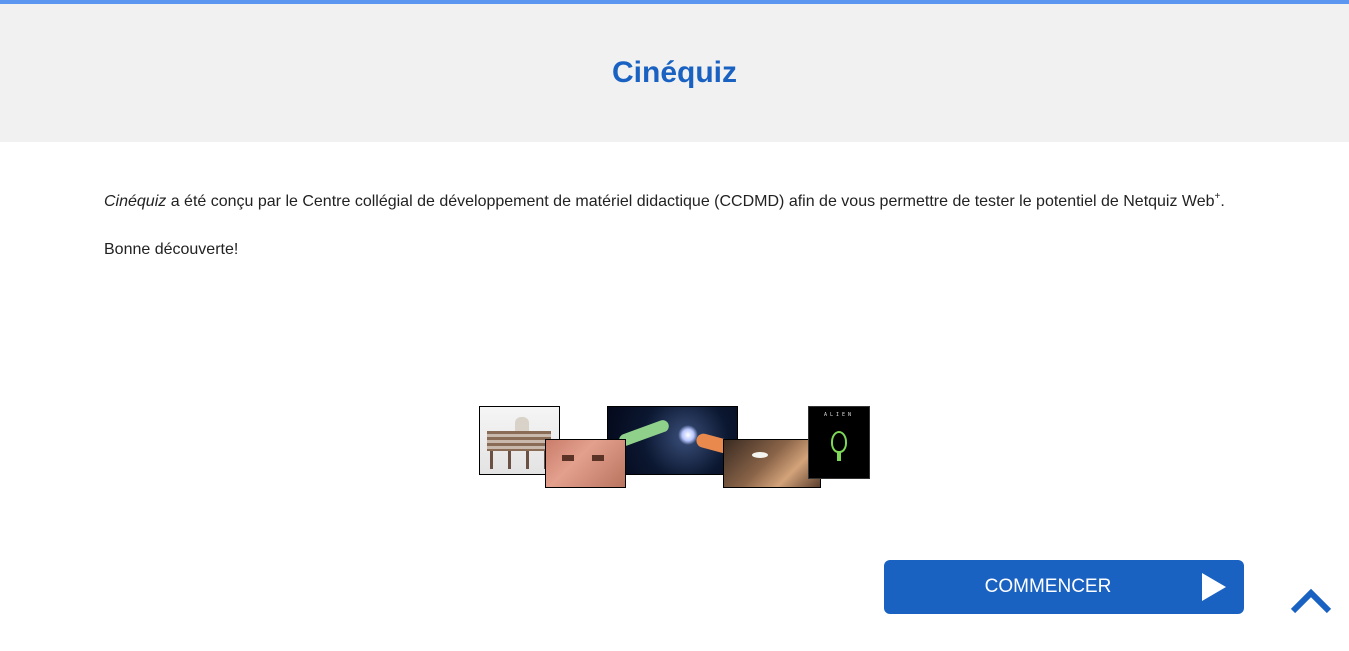 This screenshot has height=651, width=1349. I want to click on start-button: COMMENCER, so click(1064, 587).